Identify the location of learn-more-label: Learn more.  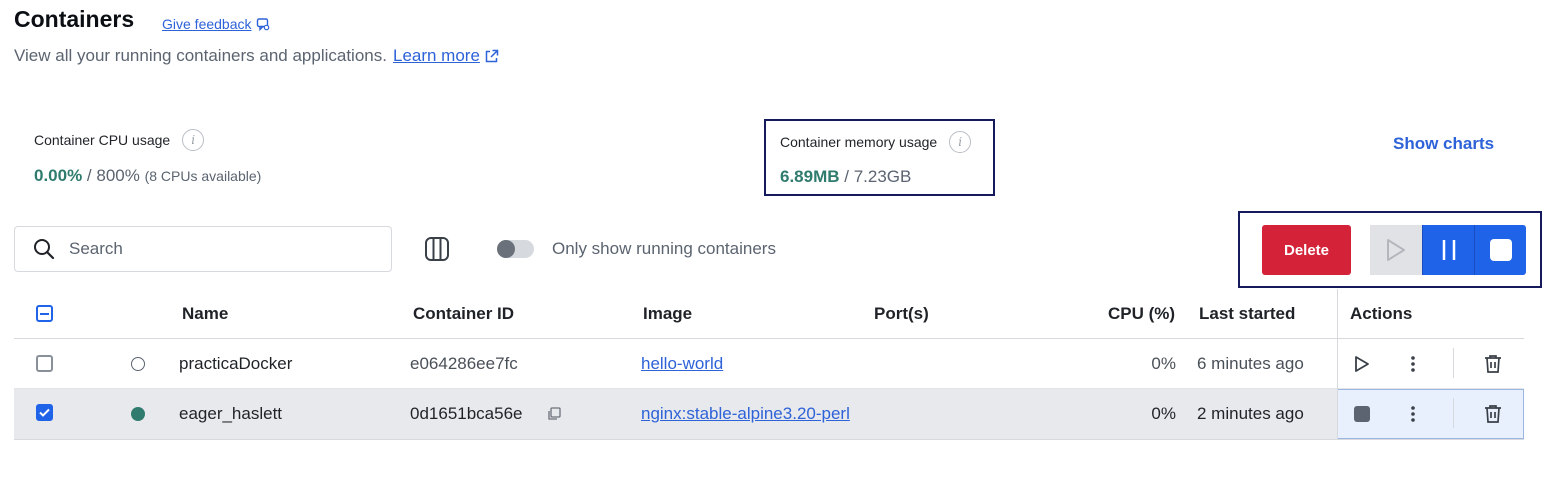
(436, 55).